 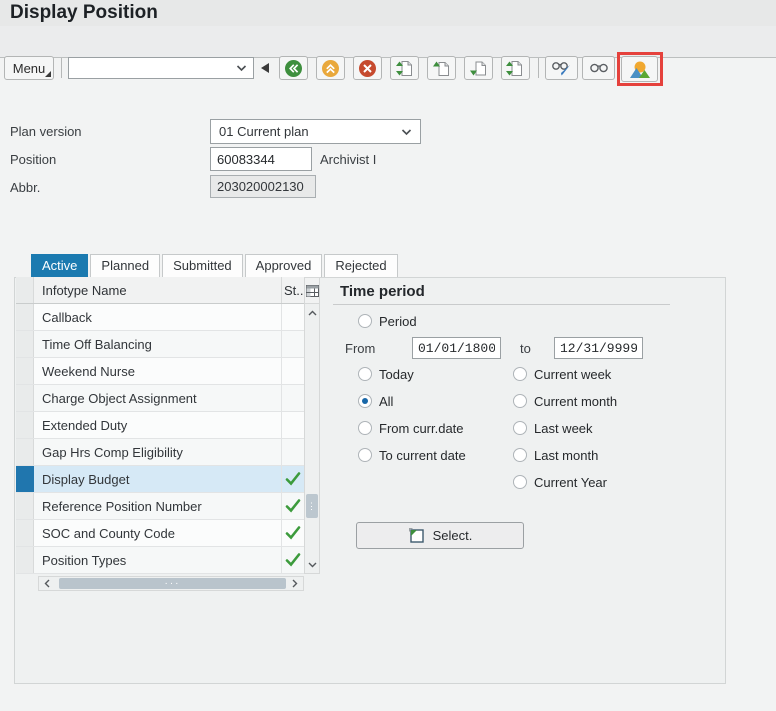 I want to click on exit-button, so click(x=330, y=68).